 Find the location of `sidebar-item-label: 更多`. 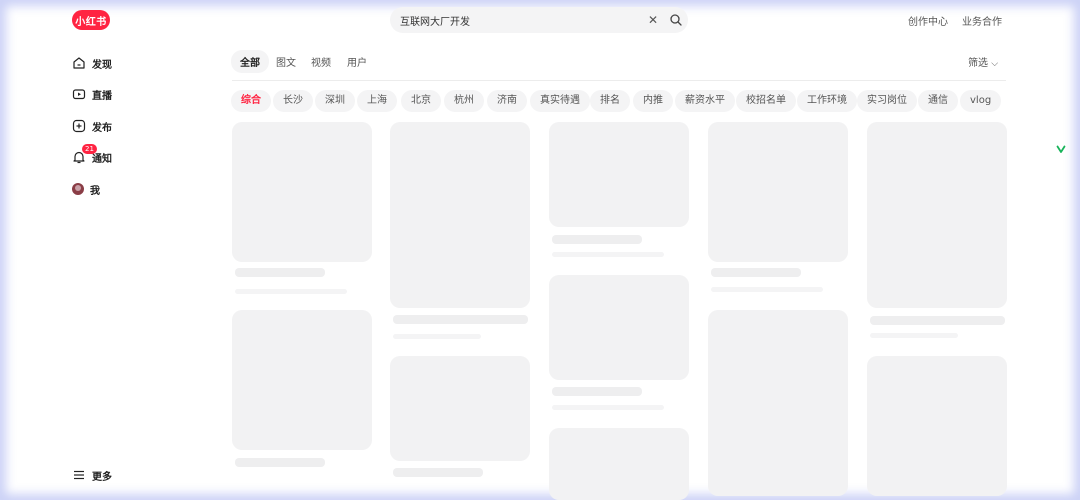

sidebar-item-label: 更多 is located at coordinates (102, 477).